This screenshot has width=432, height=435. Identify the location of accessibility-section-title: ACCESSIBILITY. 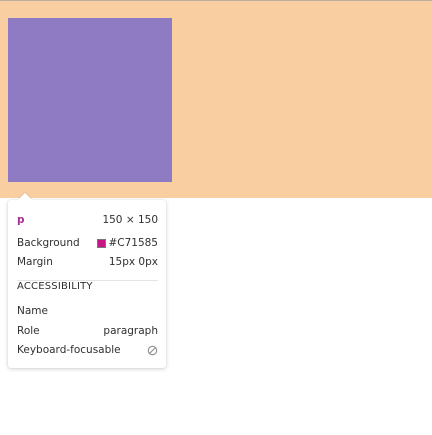
(55, 286).